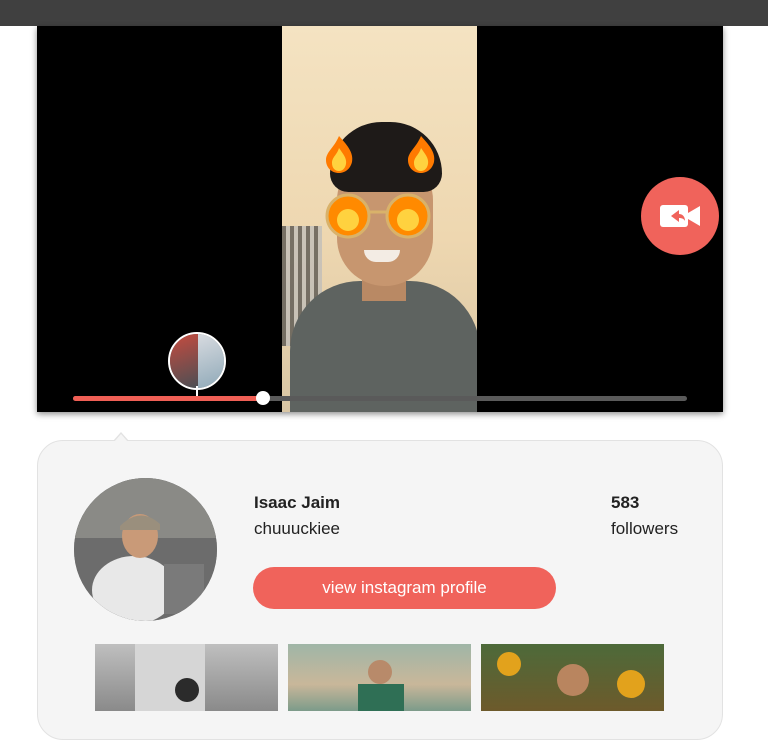 The image size is (768, 740). What do you see at coordinates (378, 216) in the screenshot?
I see `flame-glasses-icon` at bounding box center [378, 216].